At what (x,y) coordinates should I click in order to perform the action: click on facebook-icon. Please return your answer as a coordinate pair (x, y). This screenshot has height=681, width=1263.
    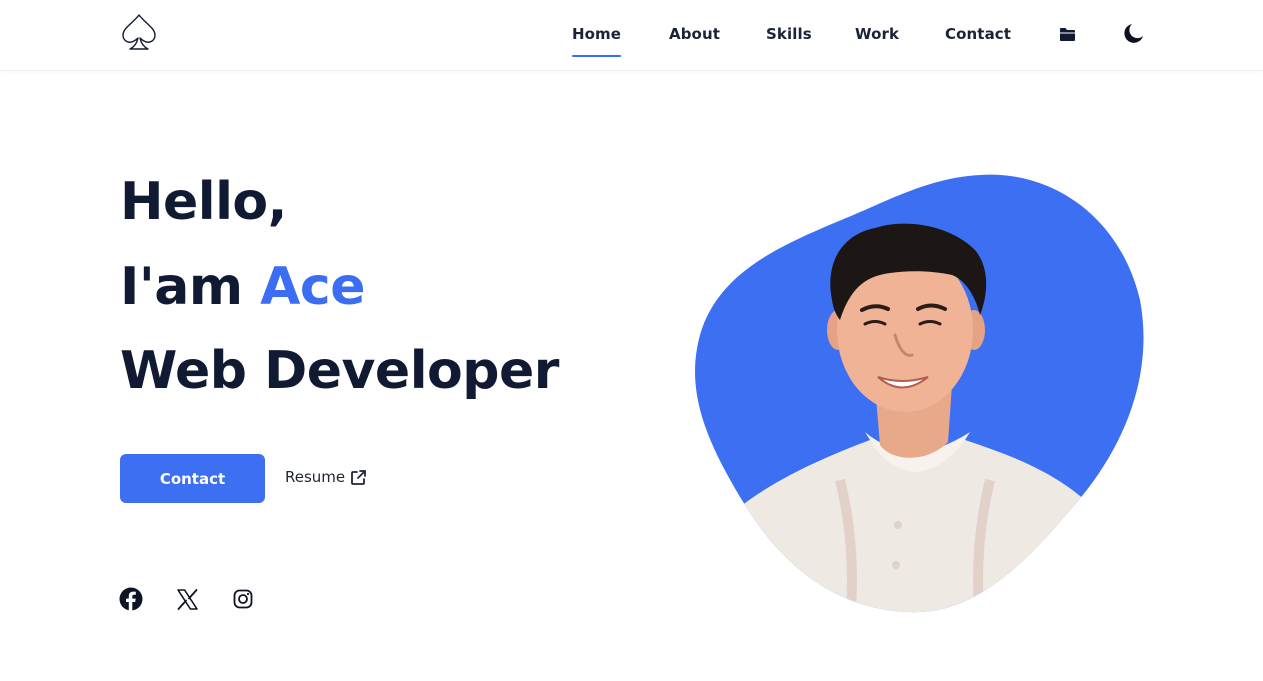
    Looking at the image, I should click on (131, 599).